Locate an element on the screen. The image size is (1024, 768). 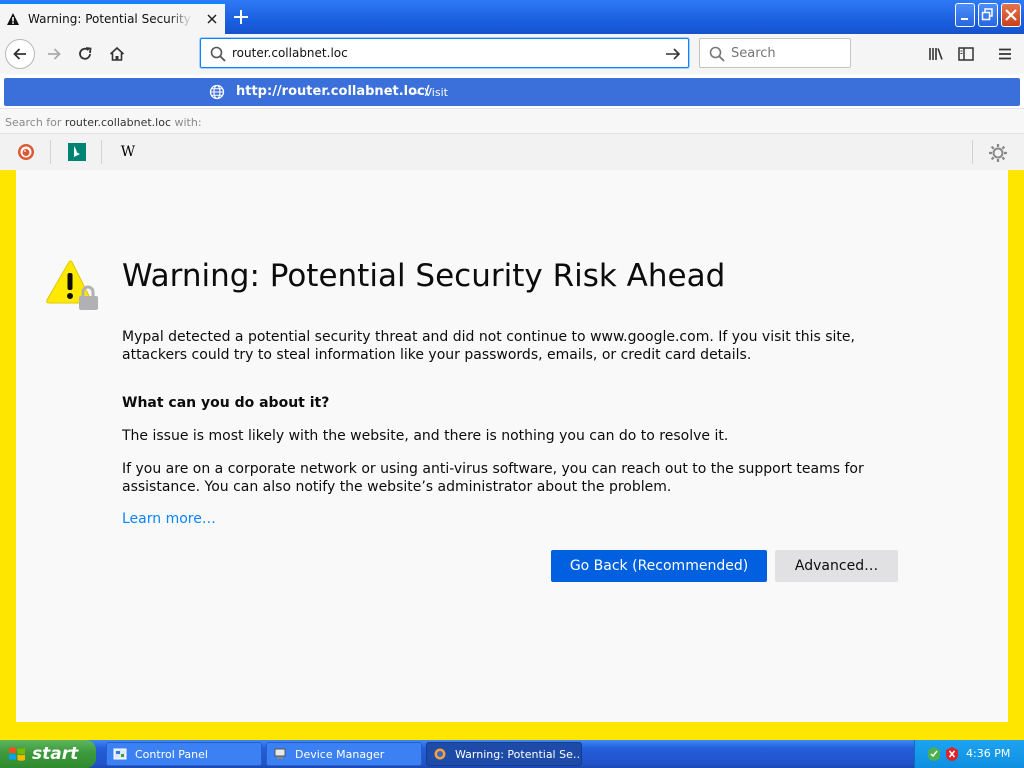
taskbar-item-device-manager: Device Manager is located at coordinates (344, 754).